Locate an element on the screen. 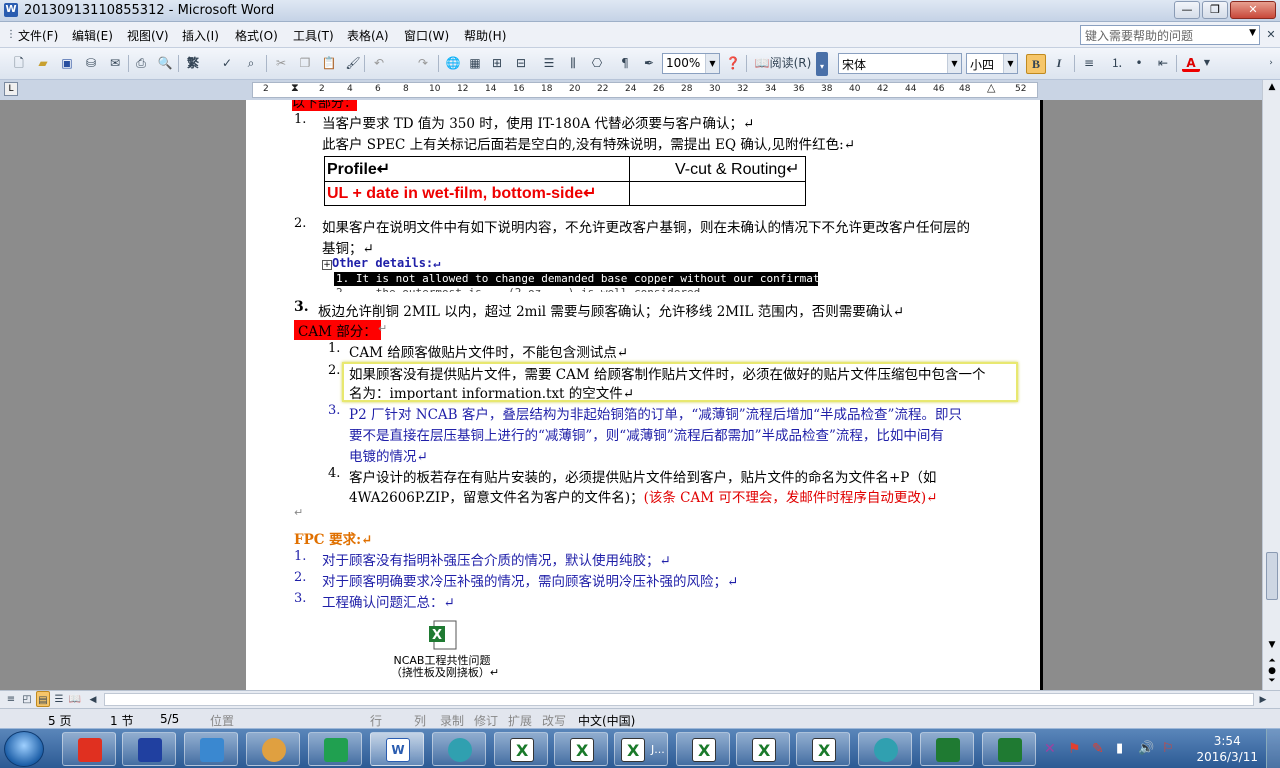  research-icon: ⌕ is located at coordinates (251, 63).